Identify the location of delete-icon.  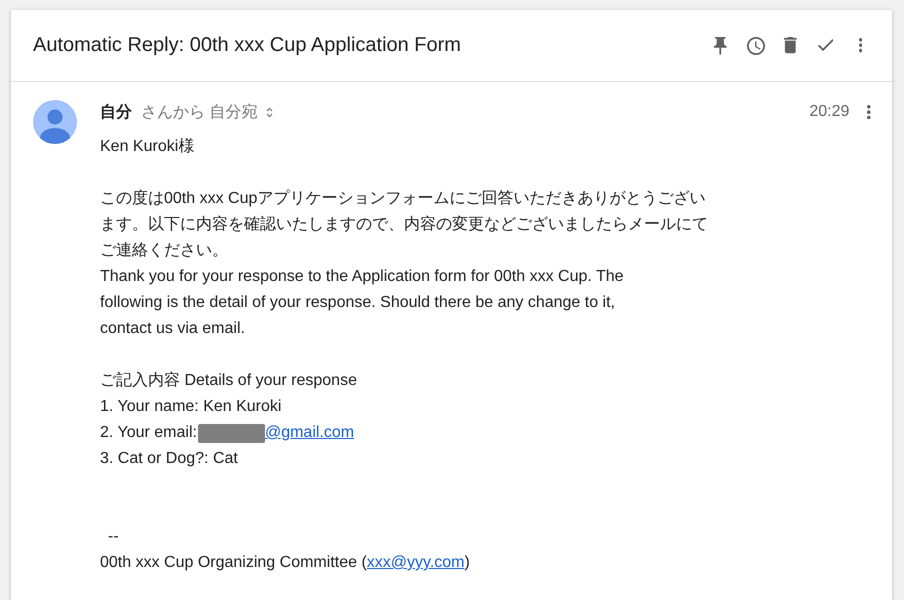
(790, 45).